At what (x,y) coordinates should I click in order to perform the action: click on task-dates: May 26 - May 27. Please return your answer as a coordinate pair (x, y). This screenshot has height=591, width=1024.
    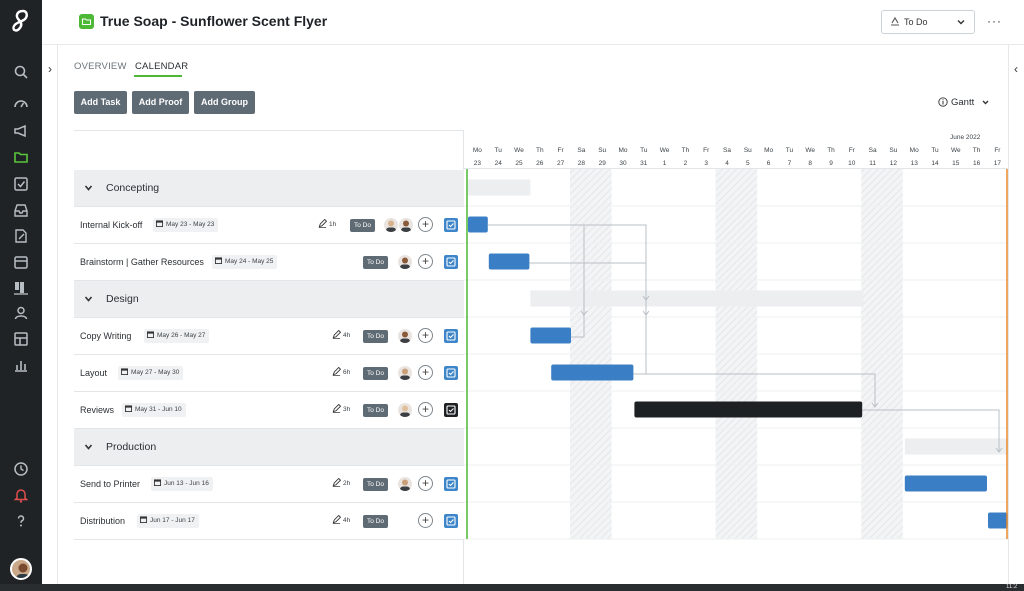
    Looking at the image, I should click on (177, 336).